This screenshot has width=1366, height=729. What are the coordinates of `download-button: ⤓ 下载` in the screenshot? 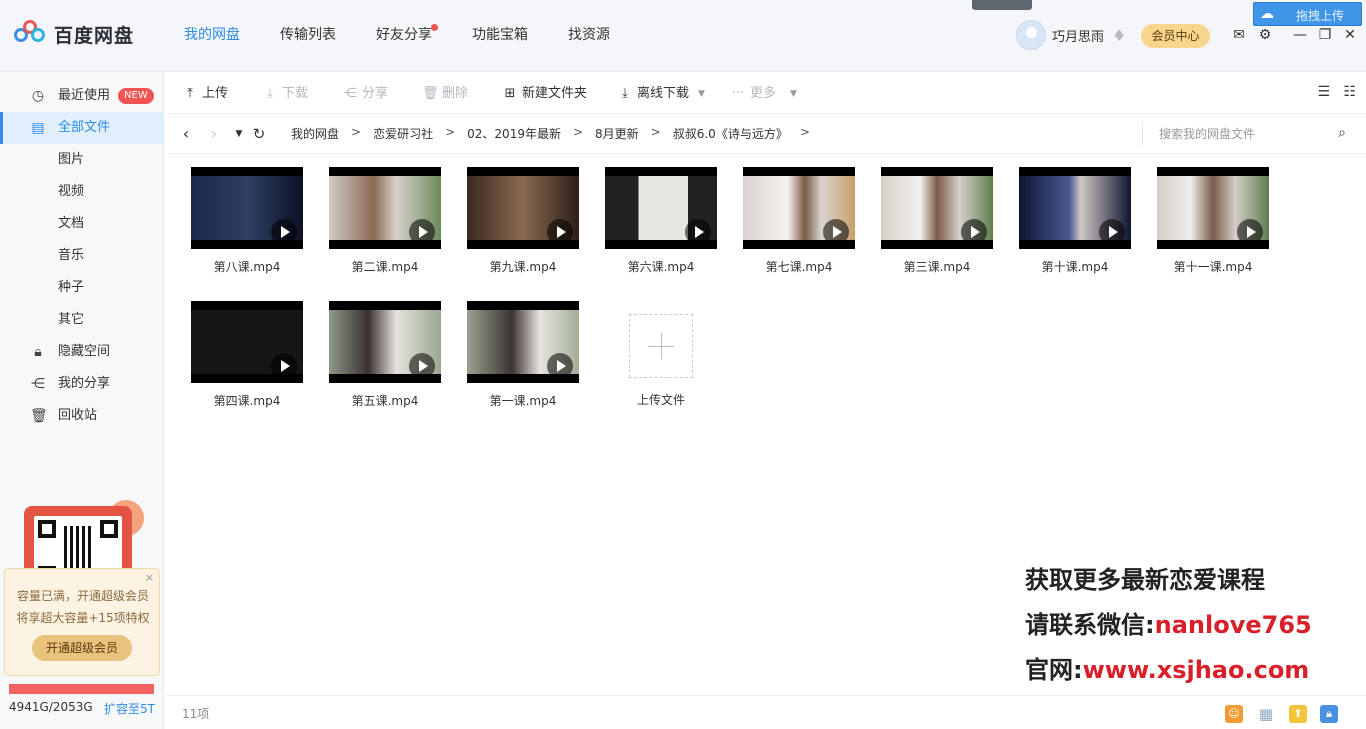 It's located at (285, 94).